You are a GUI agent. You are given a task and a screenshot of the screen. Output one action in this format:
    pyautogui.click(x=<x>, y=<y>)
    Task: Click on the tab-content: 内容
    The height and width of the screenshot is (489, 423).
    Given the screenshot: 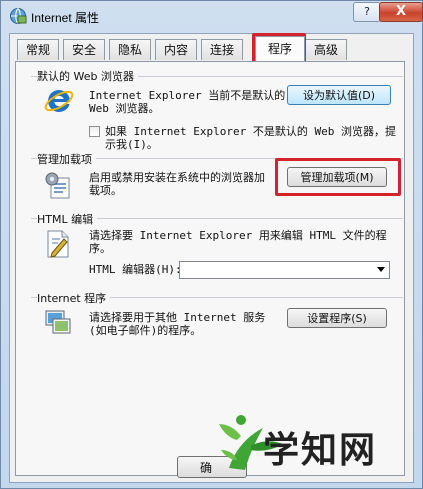 What is the action you would take?
    pyautogui.click(x=176, y=49)
    